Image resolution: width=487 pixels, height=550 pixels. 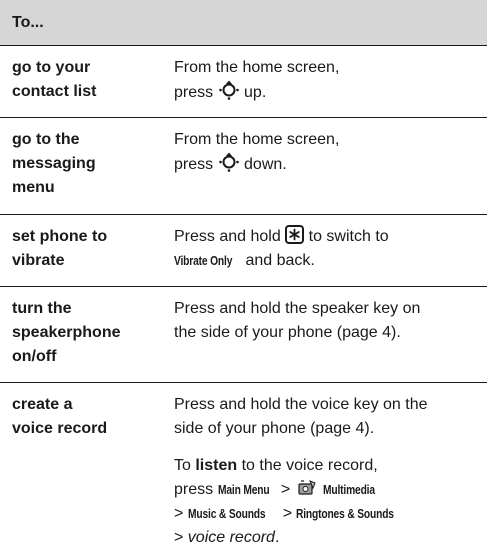 What do you see at coordinates (34, 356) in the screenshot?
I see `row-label-line: on/off` at bounding box center [34, 356].